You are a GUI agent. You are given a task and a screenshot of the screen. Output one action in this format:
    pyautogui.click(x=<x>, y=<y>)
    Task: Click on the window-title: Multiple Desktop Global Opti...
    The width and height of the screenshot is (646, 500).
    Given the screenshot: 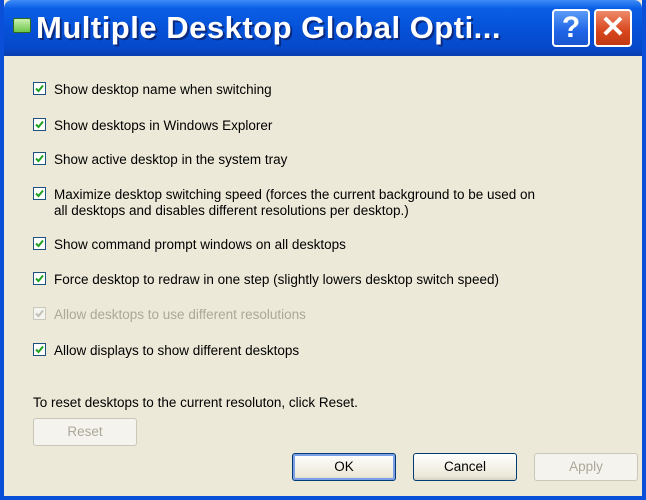 What is the action you would take?
    pyautogui.click(x=269, y=27)
    